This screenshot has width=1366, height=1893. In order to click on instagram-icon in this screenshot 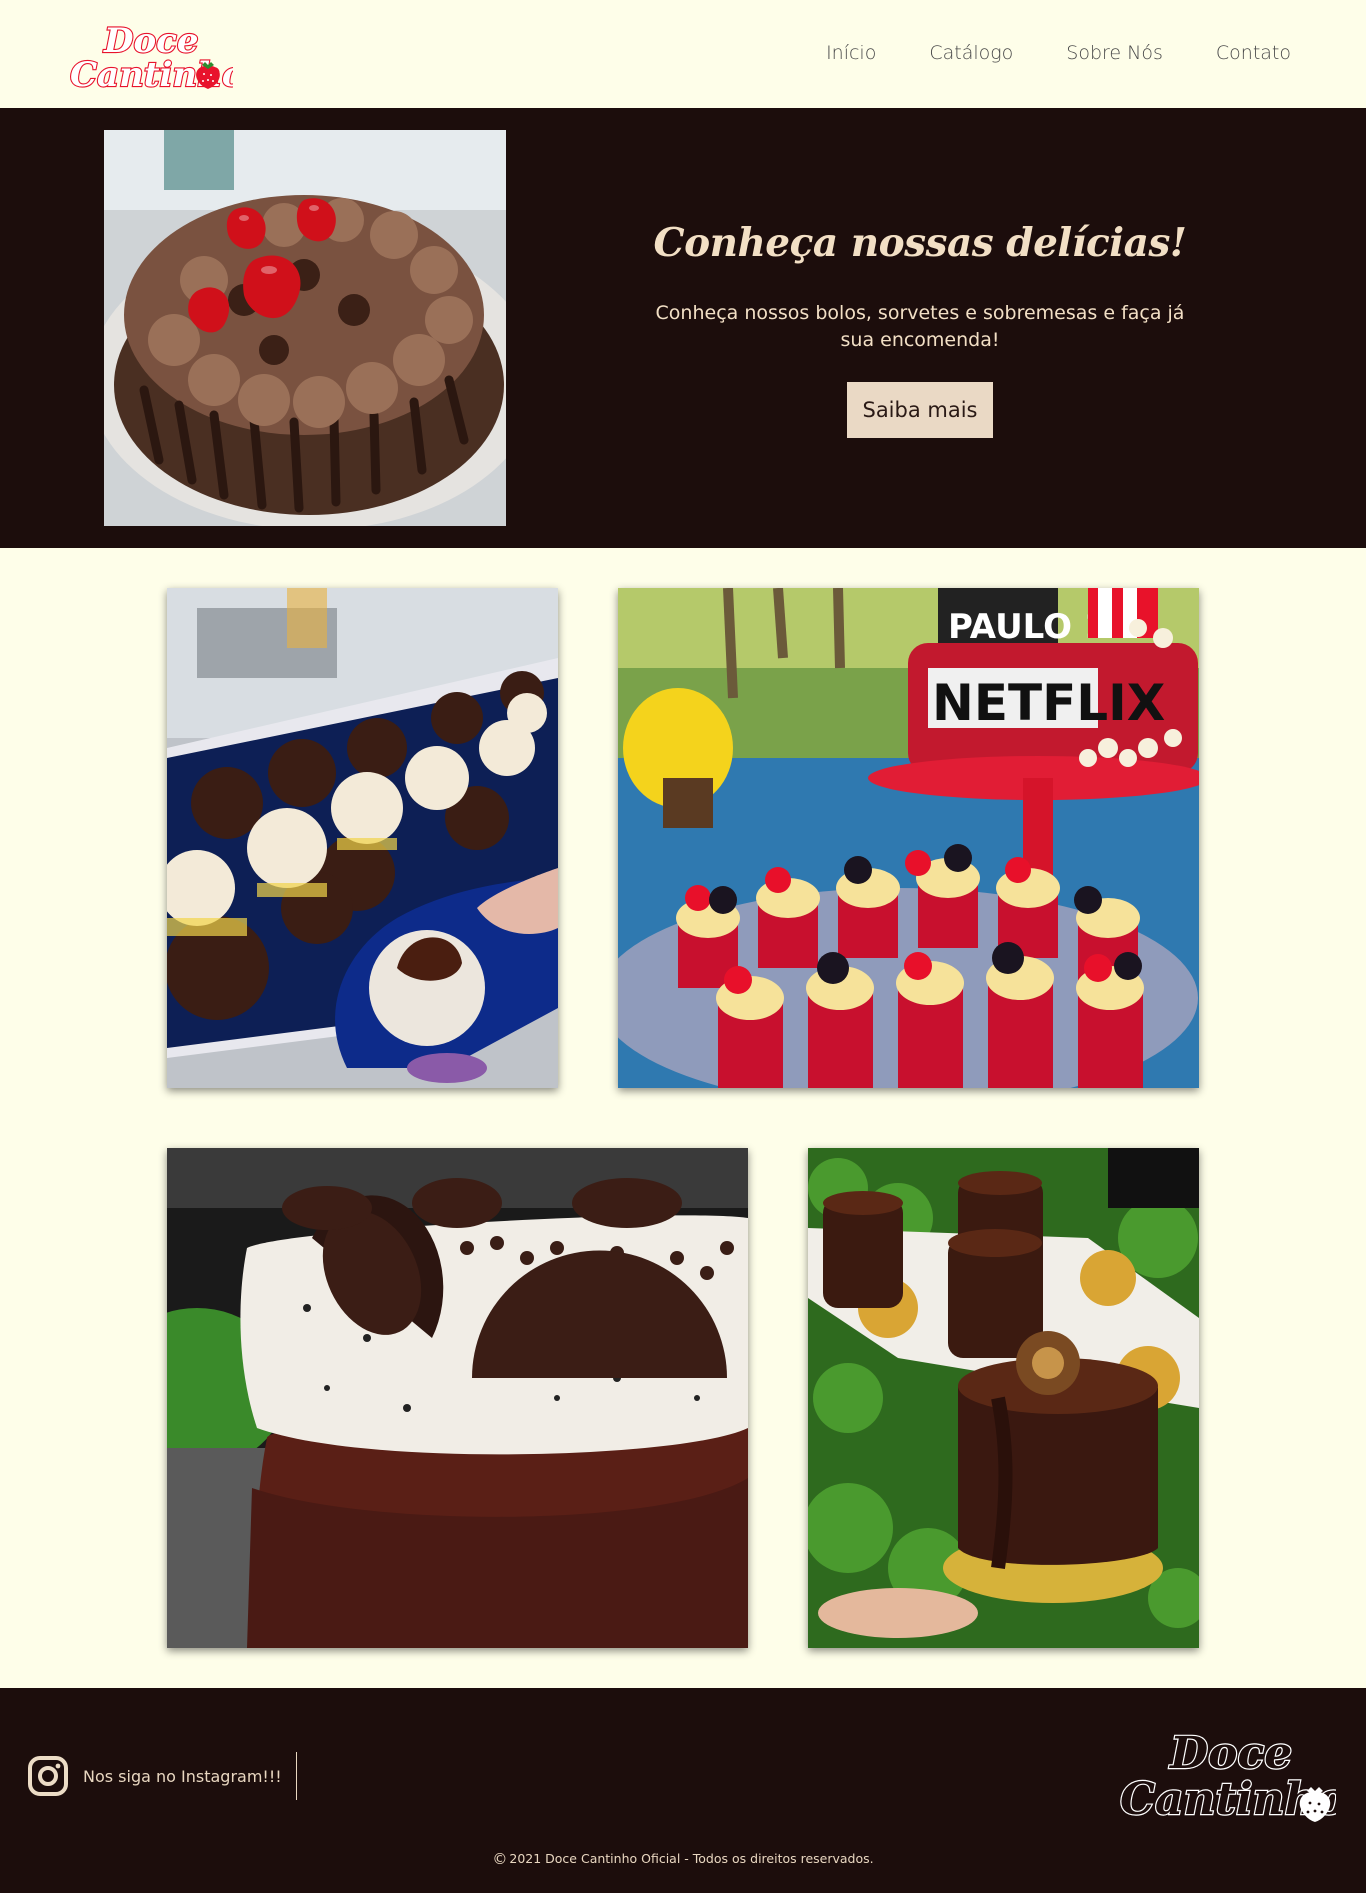, I will do `click(48, 1776)`.